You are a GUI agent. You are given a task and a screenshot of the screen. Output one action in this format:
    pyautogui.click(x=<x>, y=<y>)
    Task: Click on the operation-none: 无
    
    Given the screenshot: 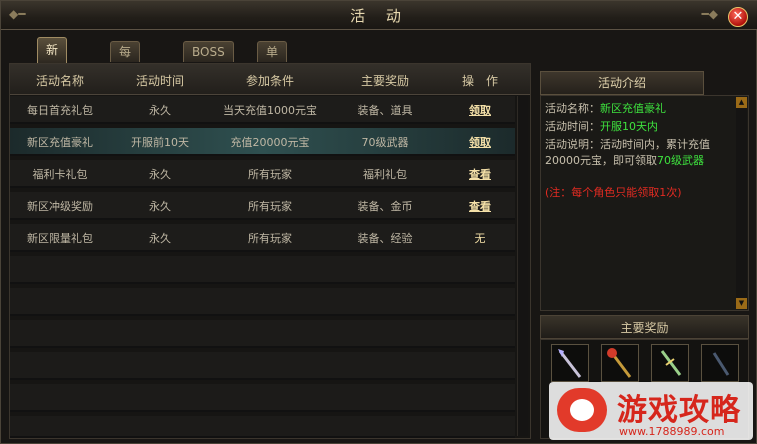 What is the action you would take?
    pyautogui.click(x=480, y=238)
    